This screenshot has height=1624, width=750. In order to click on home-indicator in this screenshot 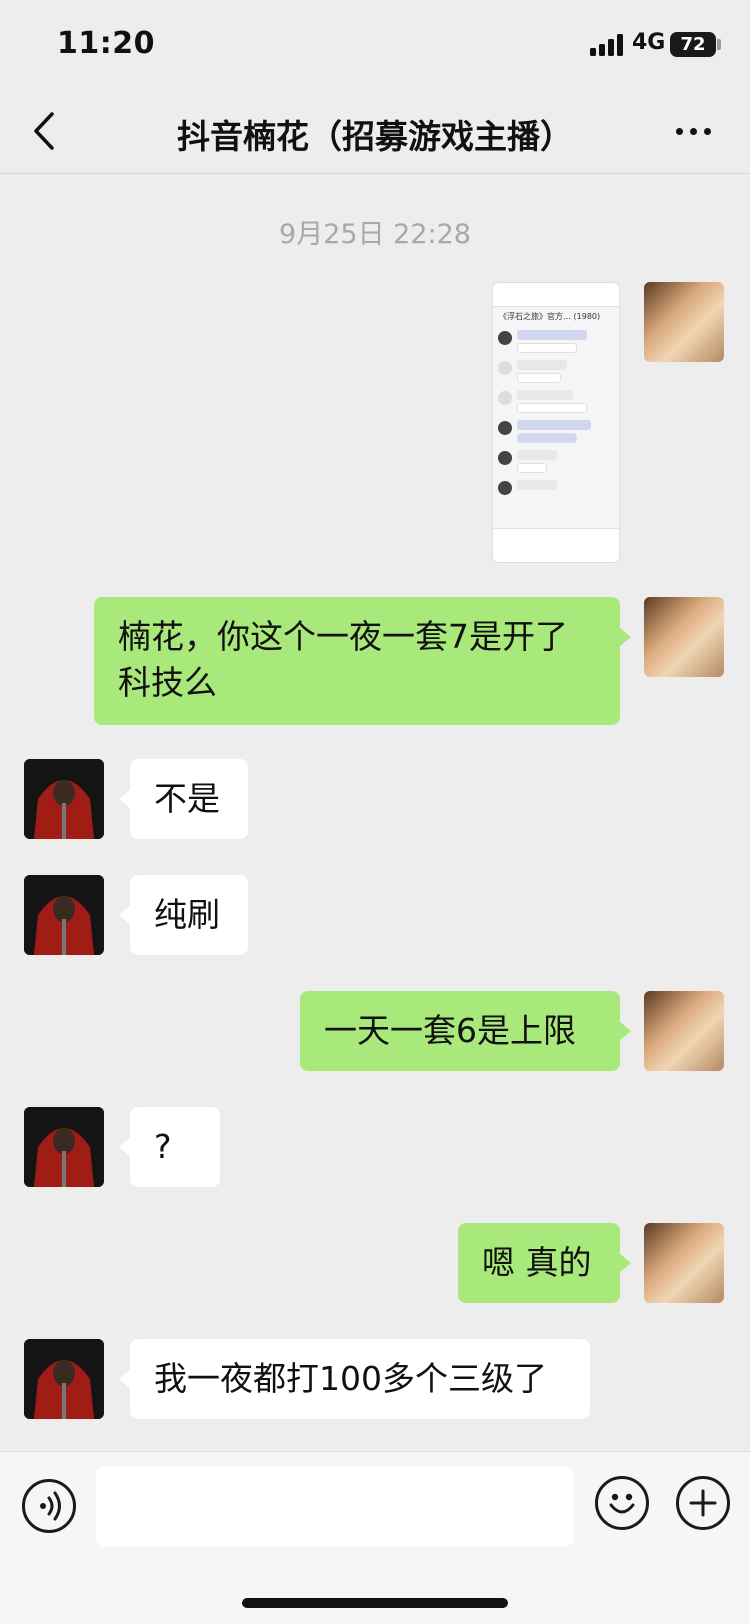, I will do `click(375, 1603)`.